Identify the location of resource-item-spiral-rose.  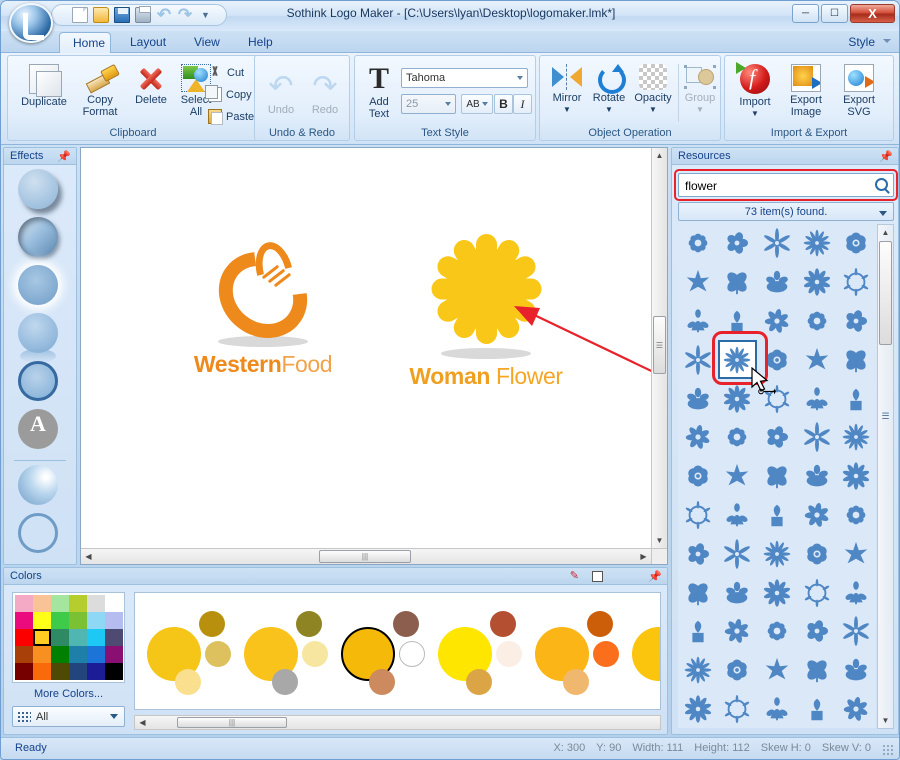
(698, 554).